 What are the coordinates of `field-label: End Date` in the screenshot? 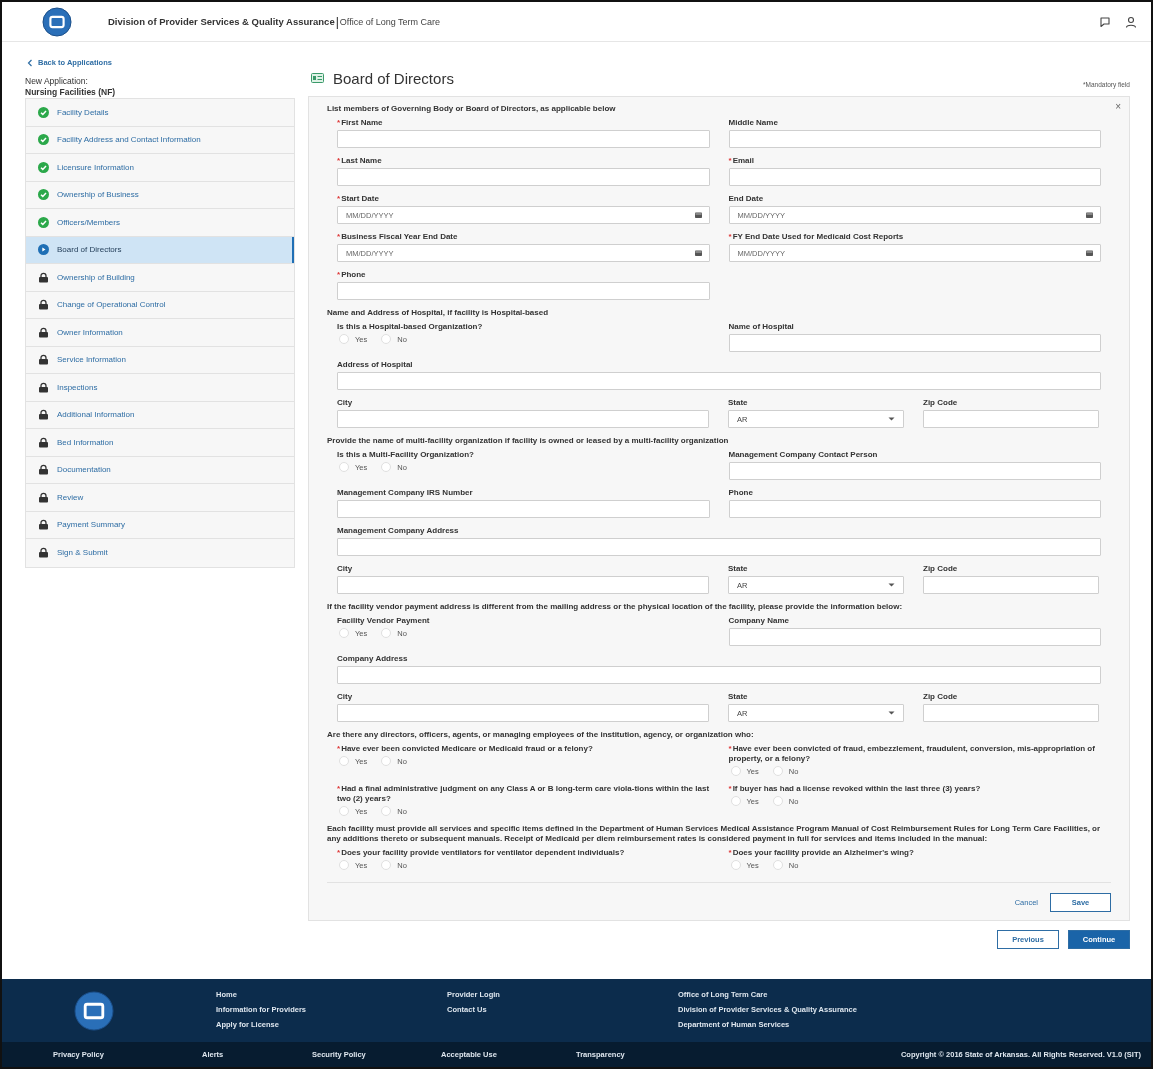 It's located at (746, 199).